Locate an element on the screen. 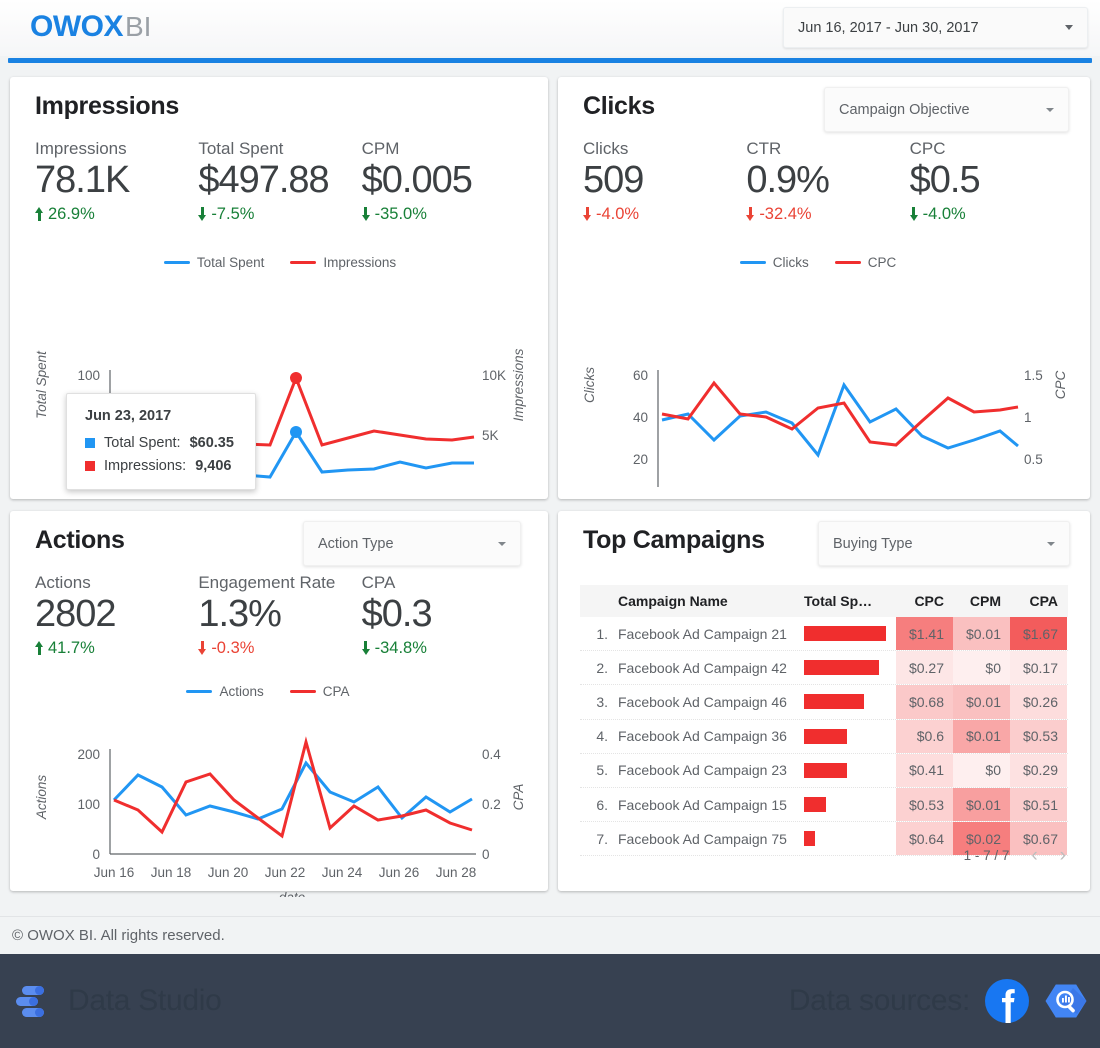  row-index: 2. is located at coordinates (602, 667).